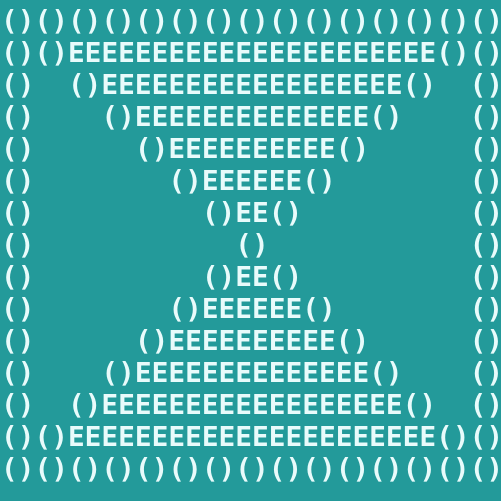 The width and height of the screenshot is (501, 501). I want to click on art-line-13: () ()EEEEEEEEEEEEEEEEEE() (), so click(251, 404).